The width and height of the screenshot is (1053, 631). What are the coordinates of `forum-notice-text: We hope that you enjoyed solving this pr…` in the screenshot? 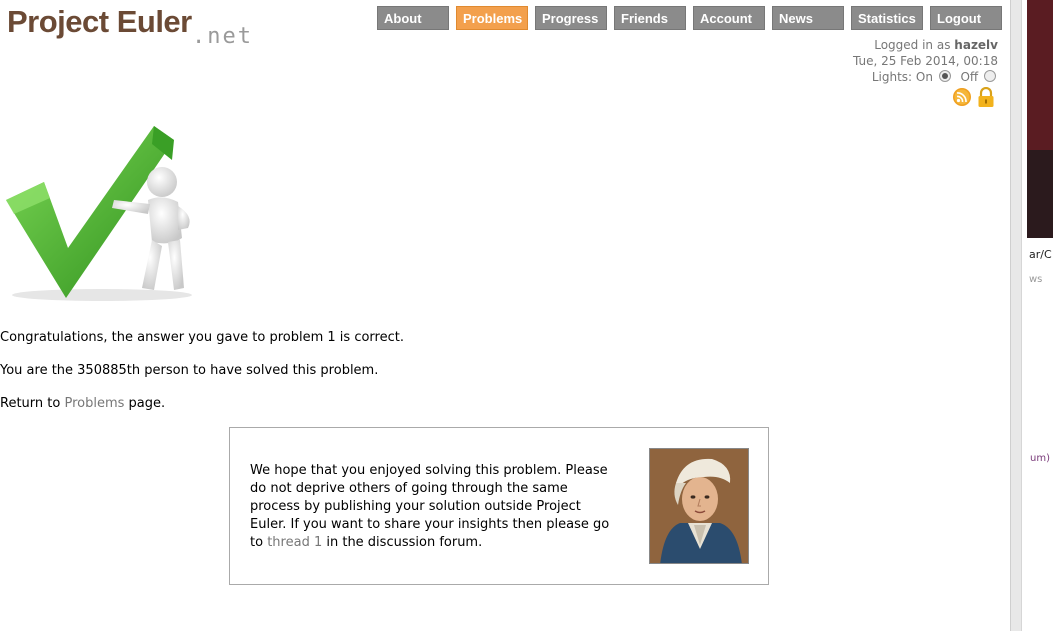 It's located at (435, 507).